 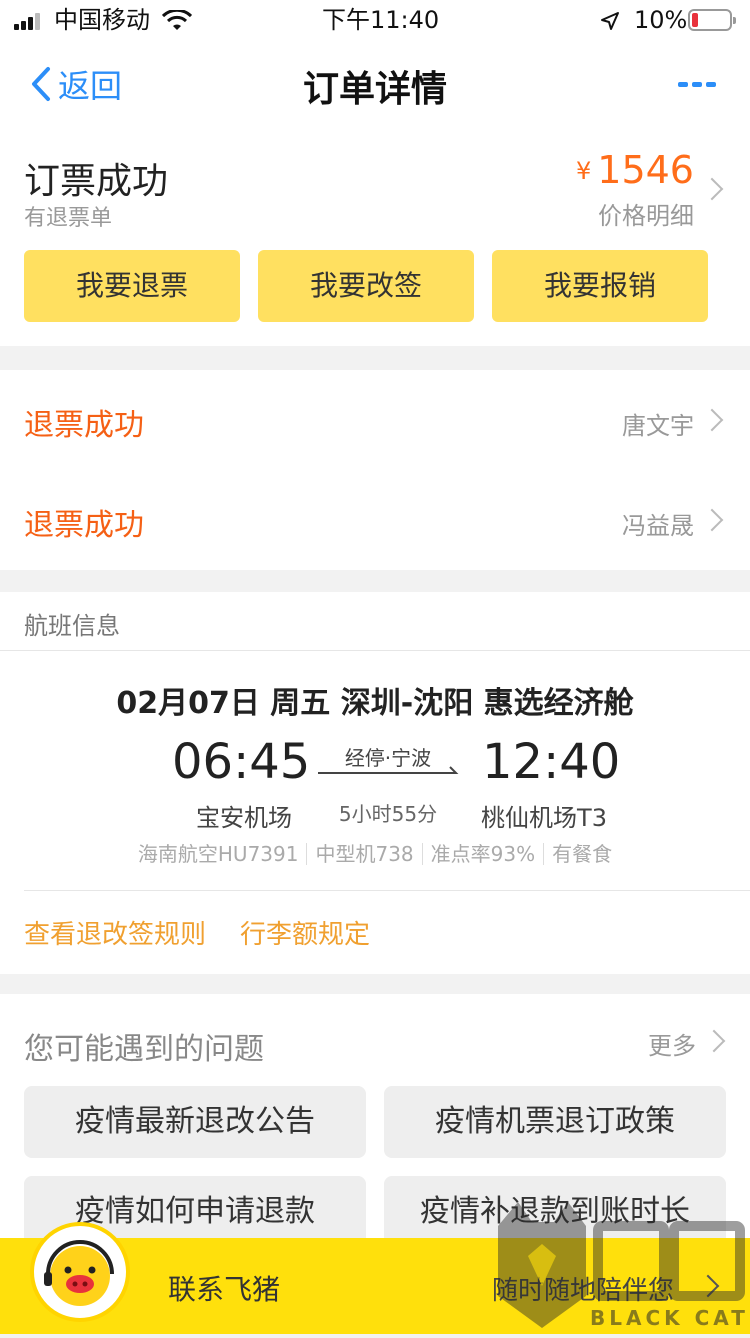 I want to click on departure-airport: 宝安机场, so click(x=244, y=818).